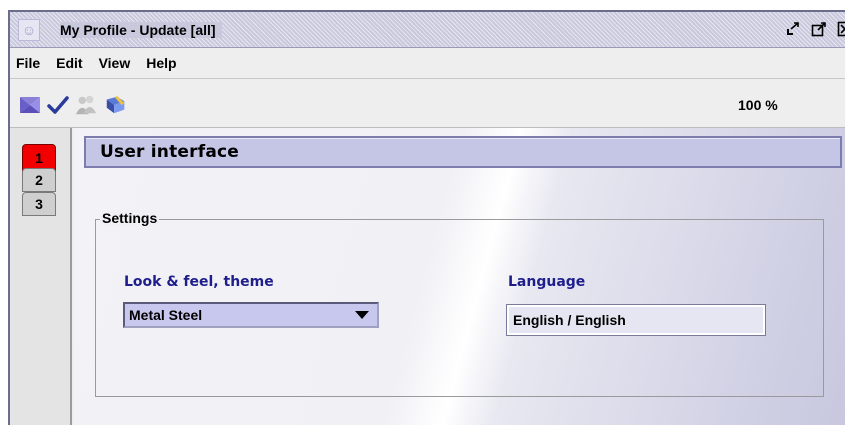  What do you see at coordinates (39, 180) in the screenshot?
I see `tab-2: 2` at bounding box center [39, 180].